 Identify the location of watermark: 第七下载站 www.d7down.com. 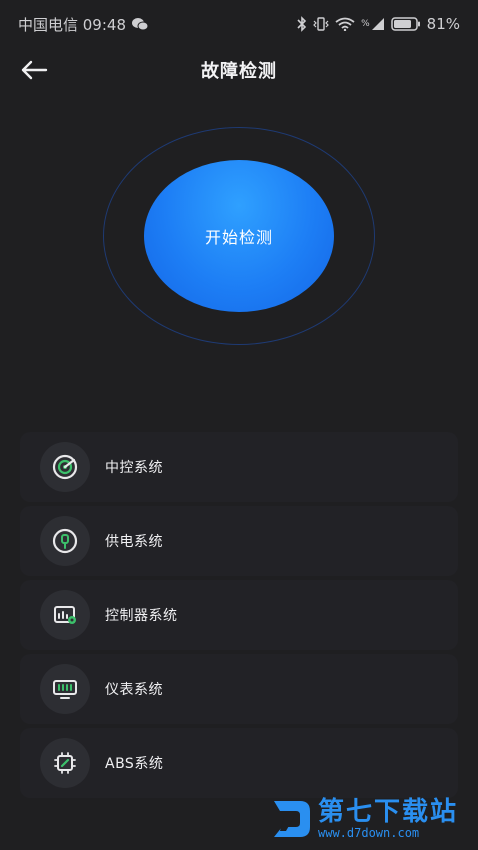
(370, 819).